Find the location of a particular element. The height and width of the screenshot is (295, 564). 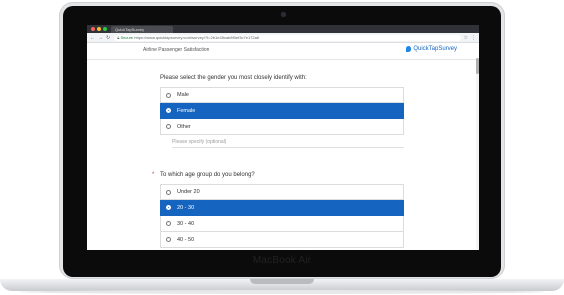

option-label: 30 - 40 is located at coordinates (186, 223).